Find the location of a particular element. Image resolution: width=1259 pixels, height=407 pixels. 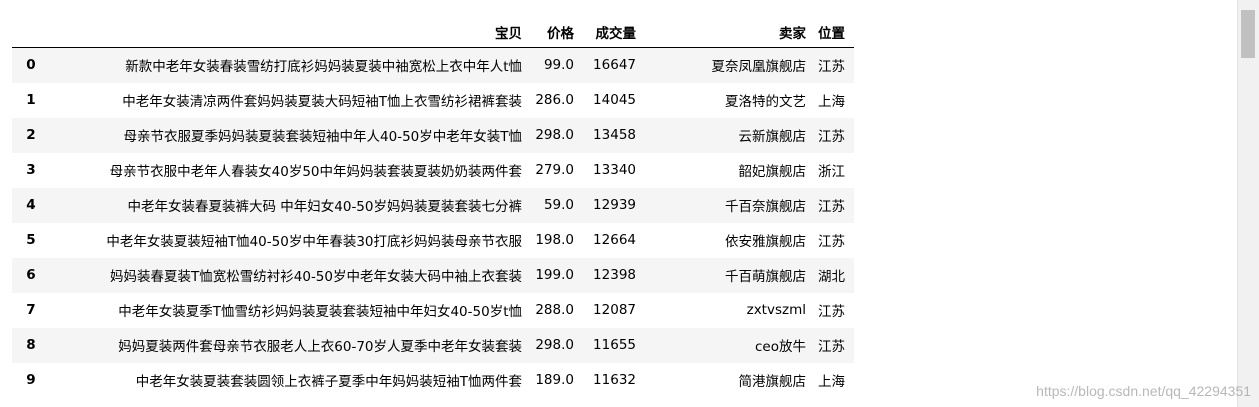

cell-item-name: 中老年女装夏季T恤雪纺衫妈妈装夏装套装短袖中年妇女40-50岁t恤 is located at coordinates (320, 312).